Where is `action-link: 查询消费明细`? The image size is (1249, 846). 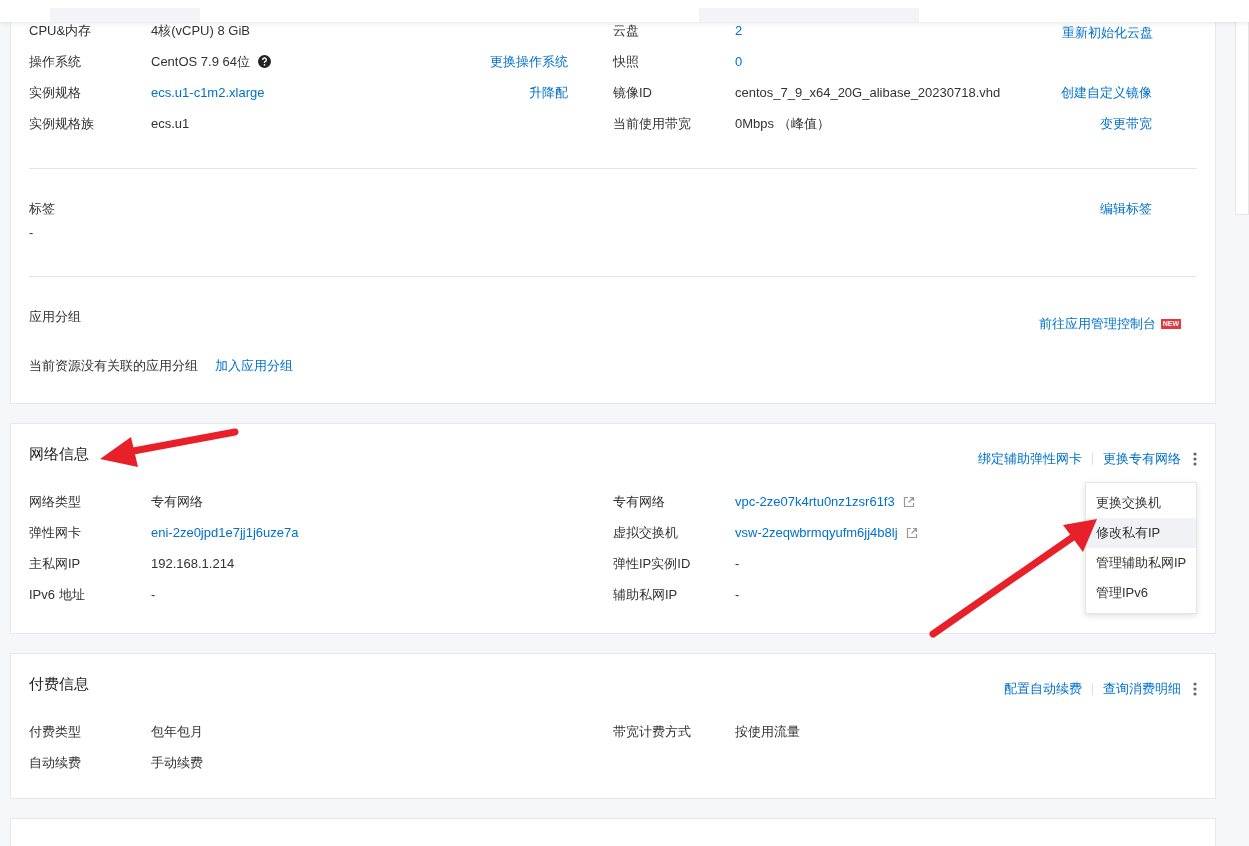
action-link: 查询消费明细 is located at coordinates (1142, 689).